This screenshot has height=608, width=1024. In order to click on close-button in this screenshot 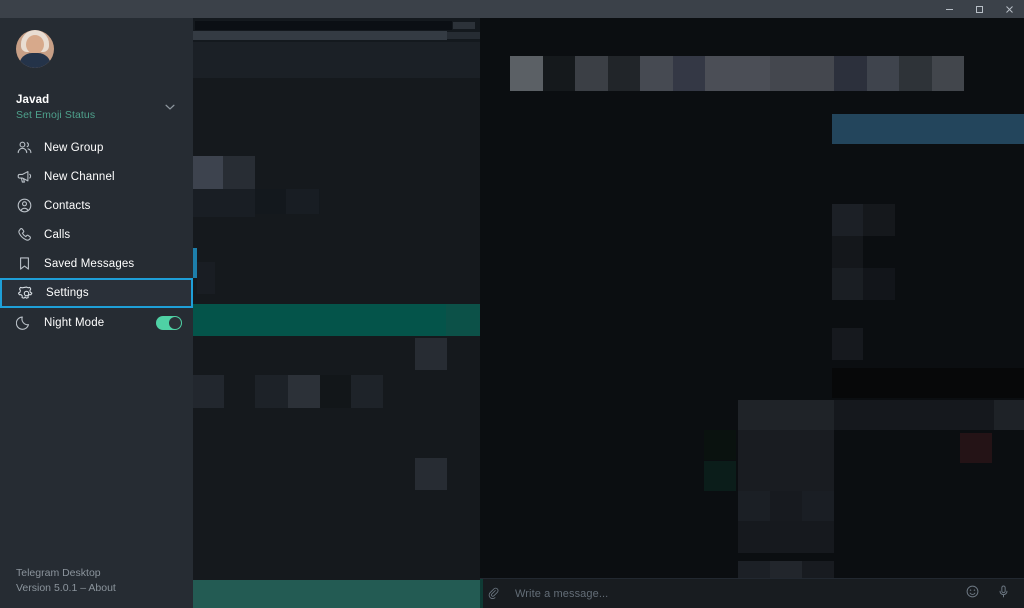, I will do `click(1009, 9)`.